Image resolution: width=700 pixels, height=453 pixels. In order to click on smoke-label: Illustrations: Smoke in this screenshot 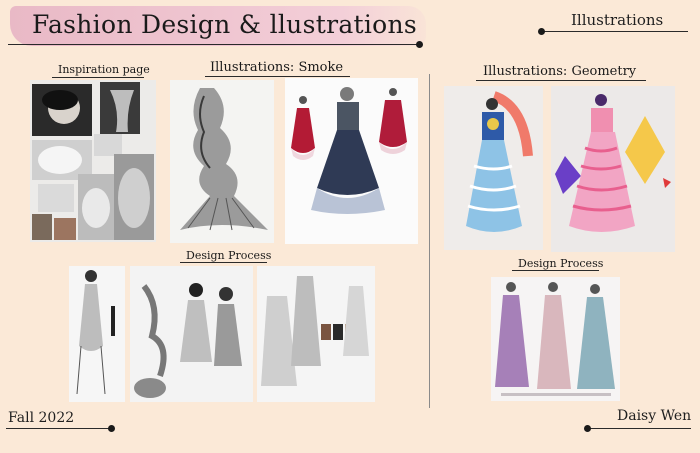, I will do `click(277, 67)`.